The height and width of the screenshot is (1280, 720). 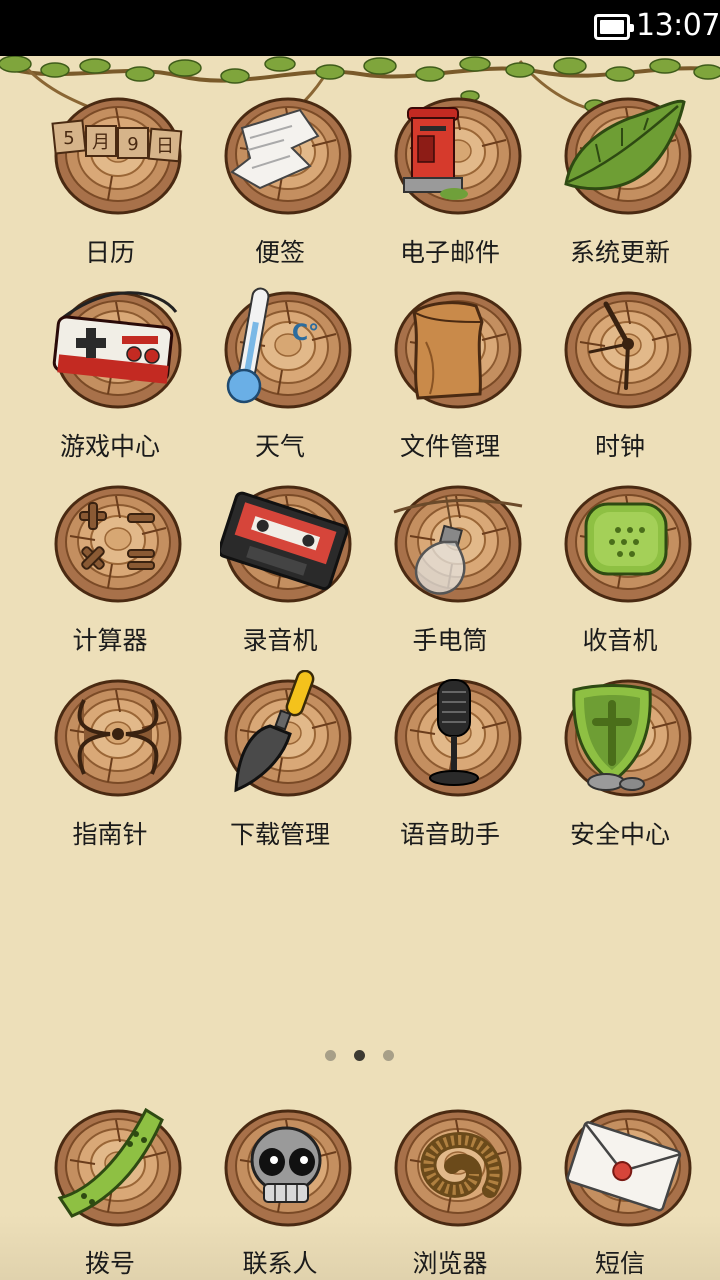 I want to click on app-flashlight: 手电筒, so click(x=450, y=566).